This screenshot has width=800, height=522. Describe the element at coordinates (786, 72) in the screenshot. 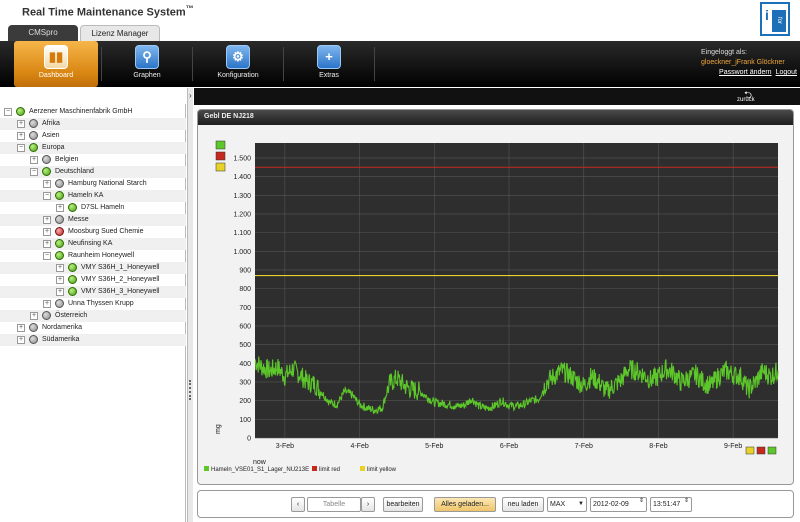

I see `logout-link: Logout` at that location.